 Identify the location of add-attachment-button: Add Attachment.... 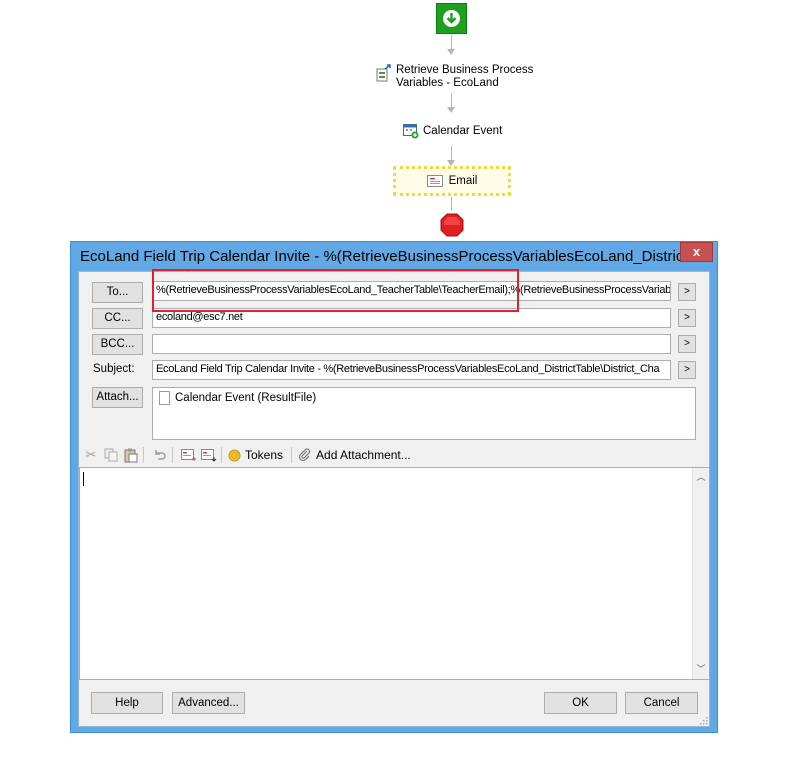
(354, 455).